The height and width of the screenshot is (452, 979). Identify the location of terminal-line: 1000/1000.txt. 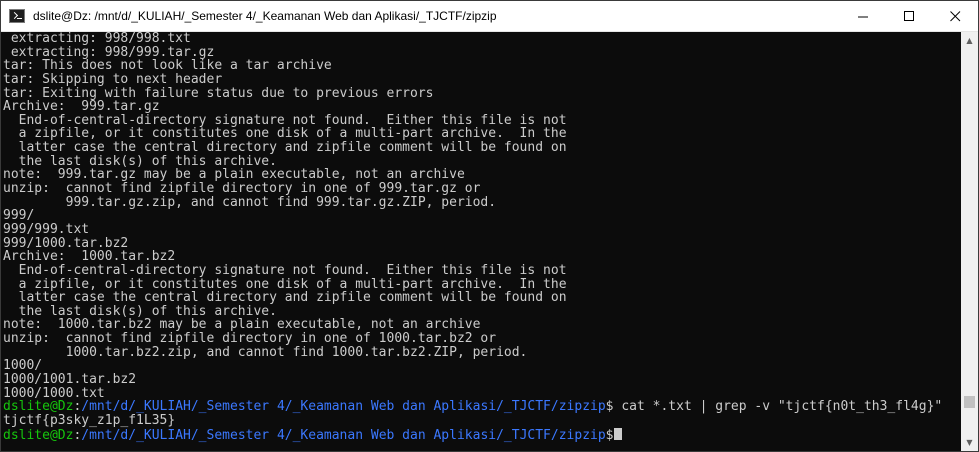
(54, 393).